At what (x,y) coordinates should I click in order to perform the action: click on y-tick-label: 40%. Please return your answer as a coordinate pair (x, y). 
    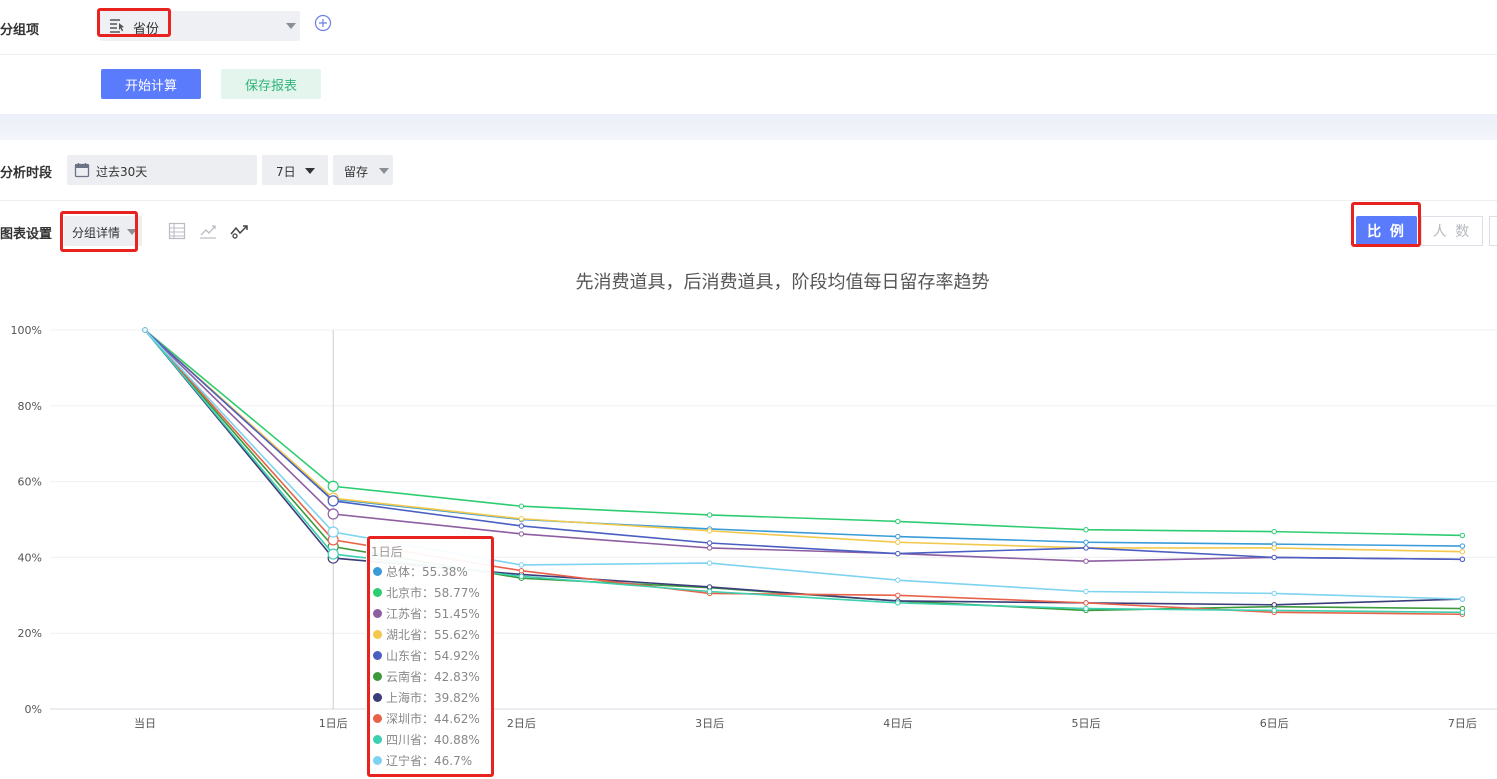
    Looking at the image, I should click on (30, 557).